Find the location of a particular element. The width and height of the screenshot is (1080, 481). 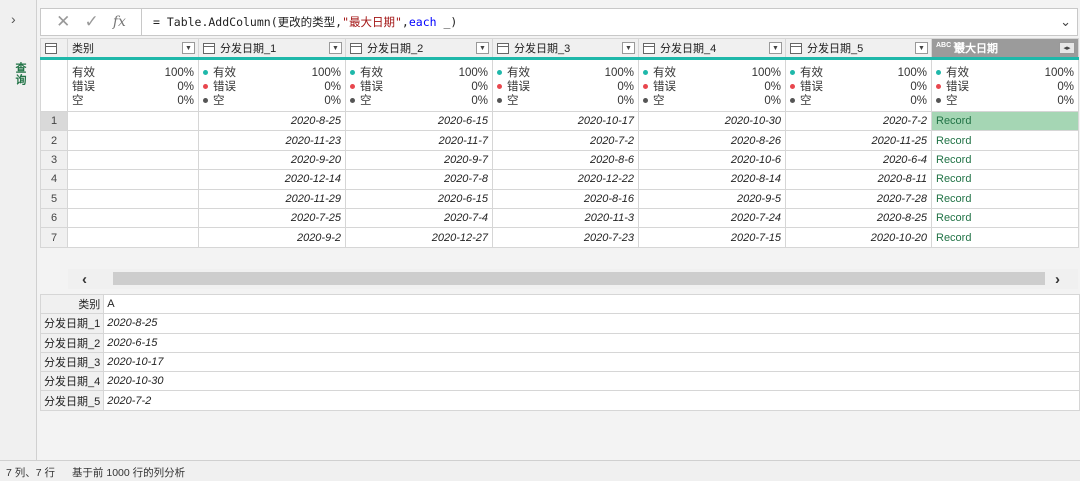

date-cell: 2020-11-29 is located at coordinates (272, 198).